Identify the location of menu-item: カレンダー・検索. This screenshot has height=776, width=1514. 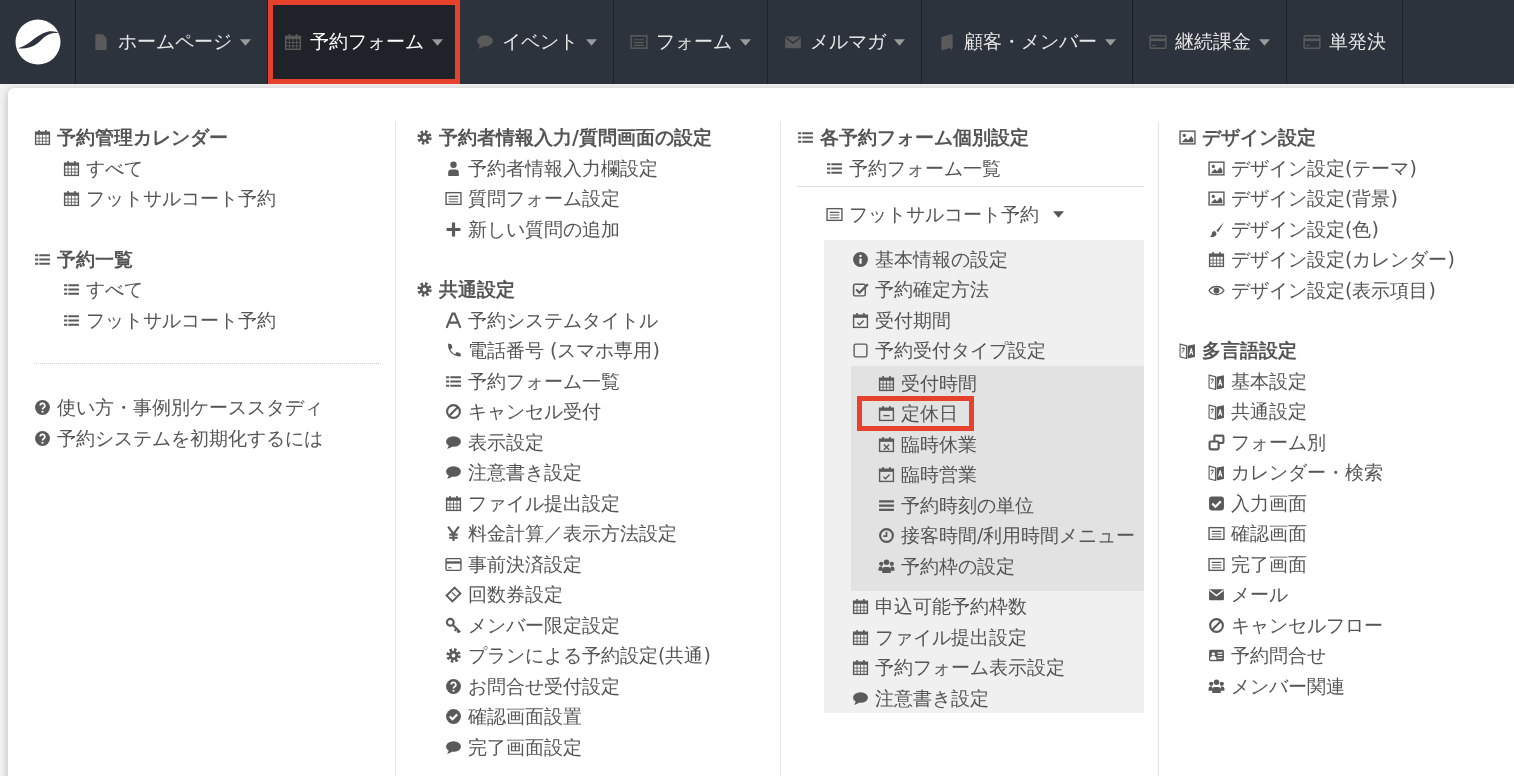
(1339, 472).